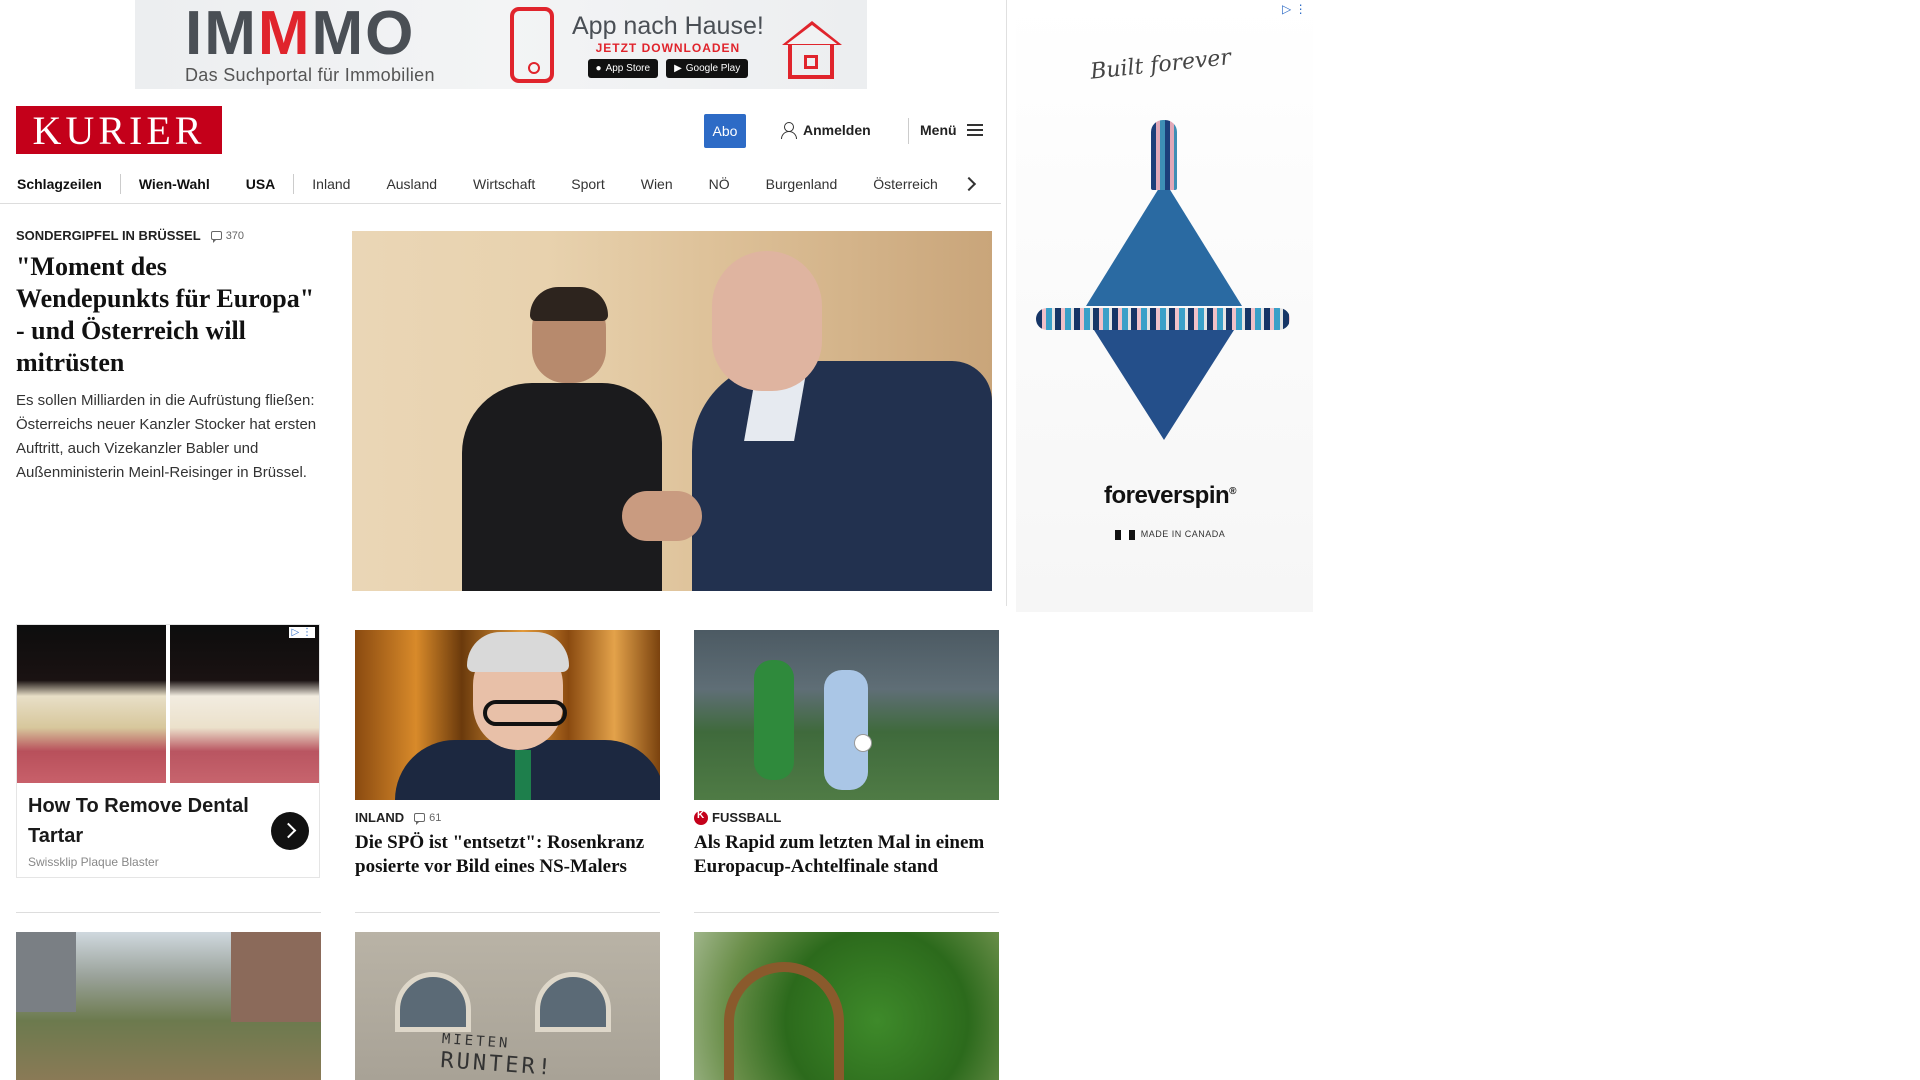  Describe the element at coordinates (143, 821) in the screenshot. I see `ad-title: How To Remove Dental Tartar` at that location.